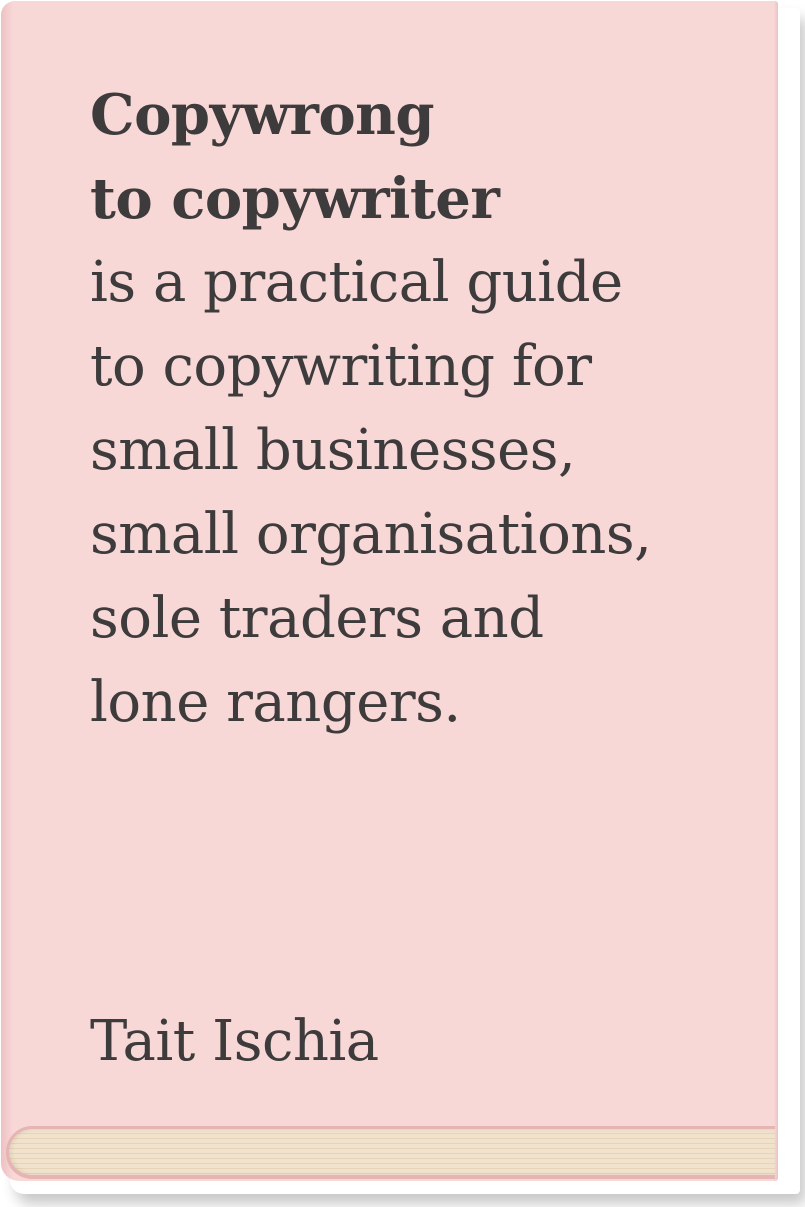 This screenshot has height=1207, width=805. What do you see at coordinates (262, 115) in the screenshot?
I see `book-title-line: Copywrong` at bounding box center [262, 115].